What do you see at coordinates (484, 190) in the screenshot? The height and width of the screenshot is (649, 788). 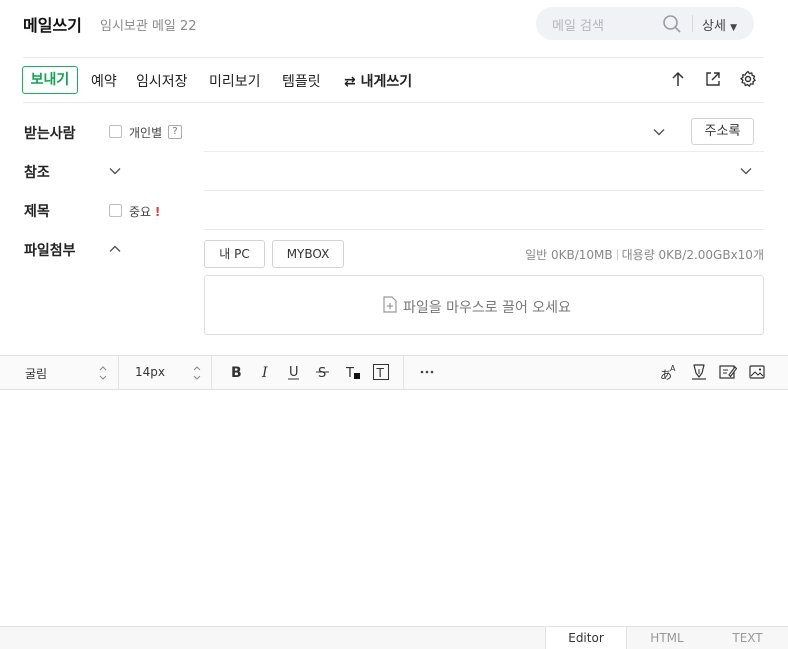 I see `cc-underline` at bounding box center [484, 190].